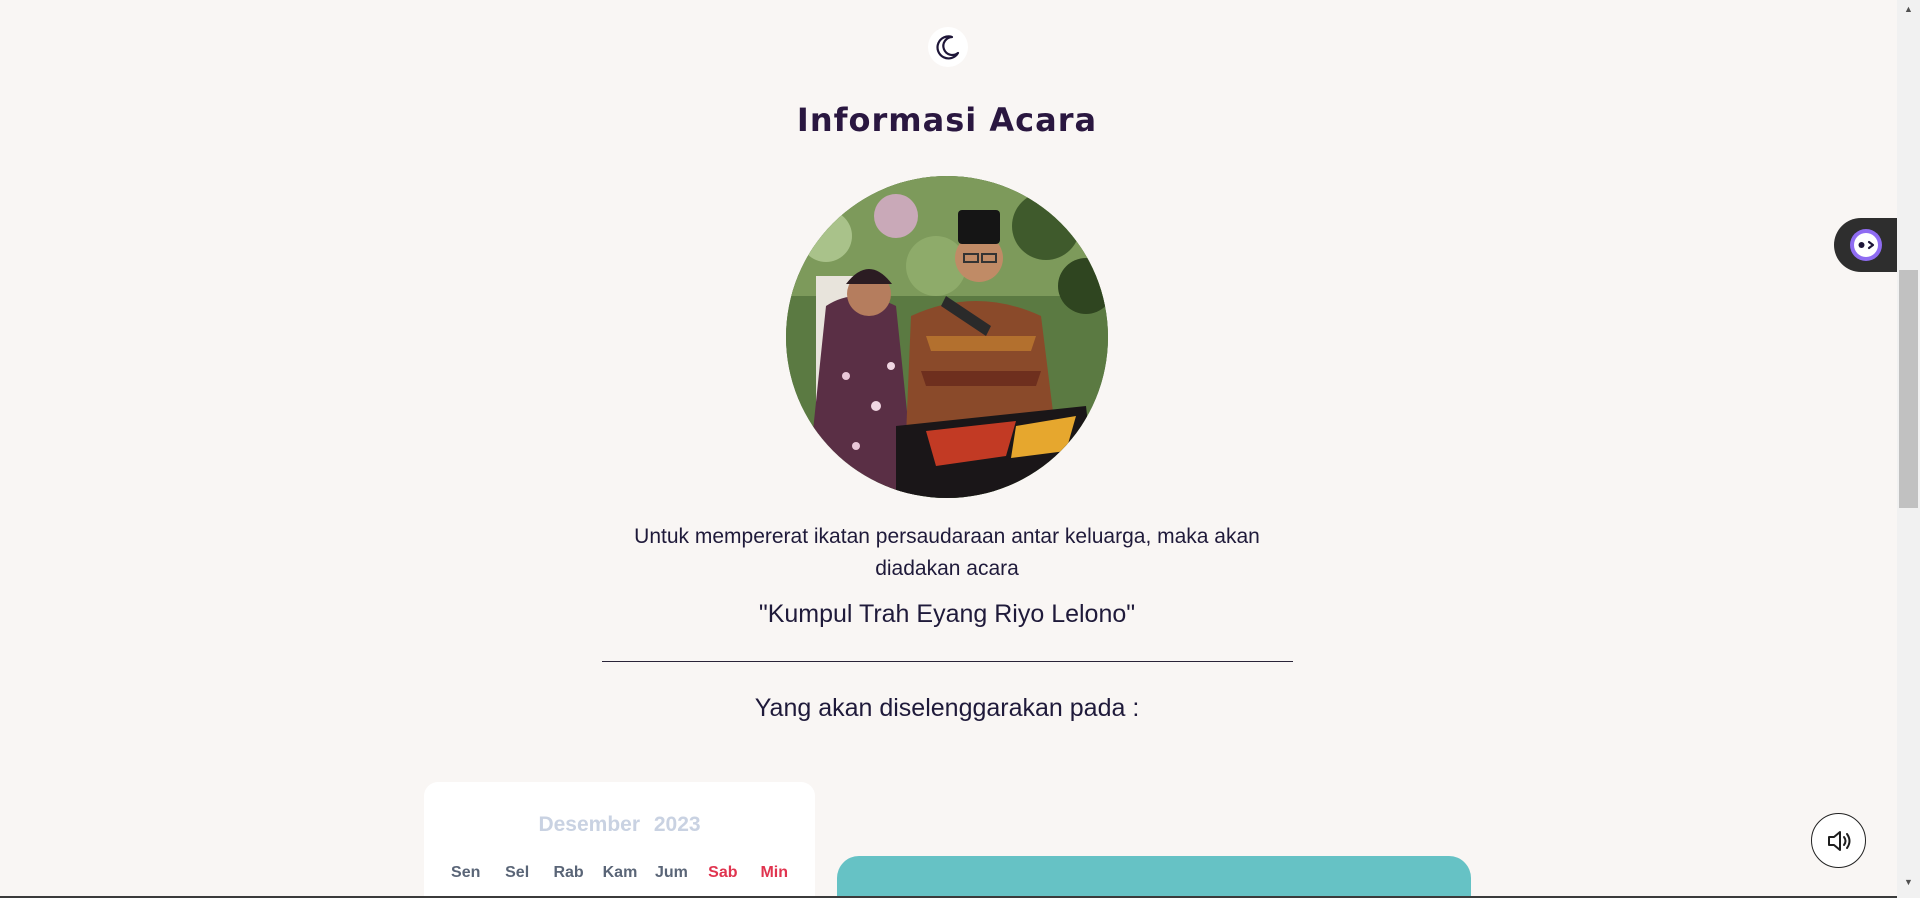 The width and height of the screenshot is (1920, 898). What do you see at coordinates (466, 872) in the screenshot?
I see `weekday-label: Sen` at bounding box center [466, 872].